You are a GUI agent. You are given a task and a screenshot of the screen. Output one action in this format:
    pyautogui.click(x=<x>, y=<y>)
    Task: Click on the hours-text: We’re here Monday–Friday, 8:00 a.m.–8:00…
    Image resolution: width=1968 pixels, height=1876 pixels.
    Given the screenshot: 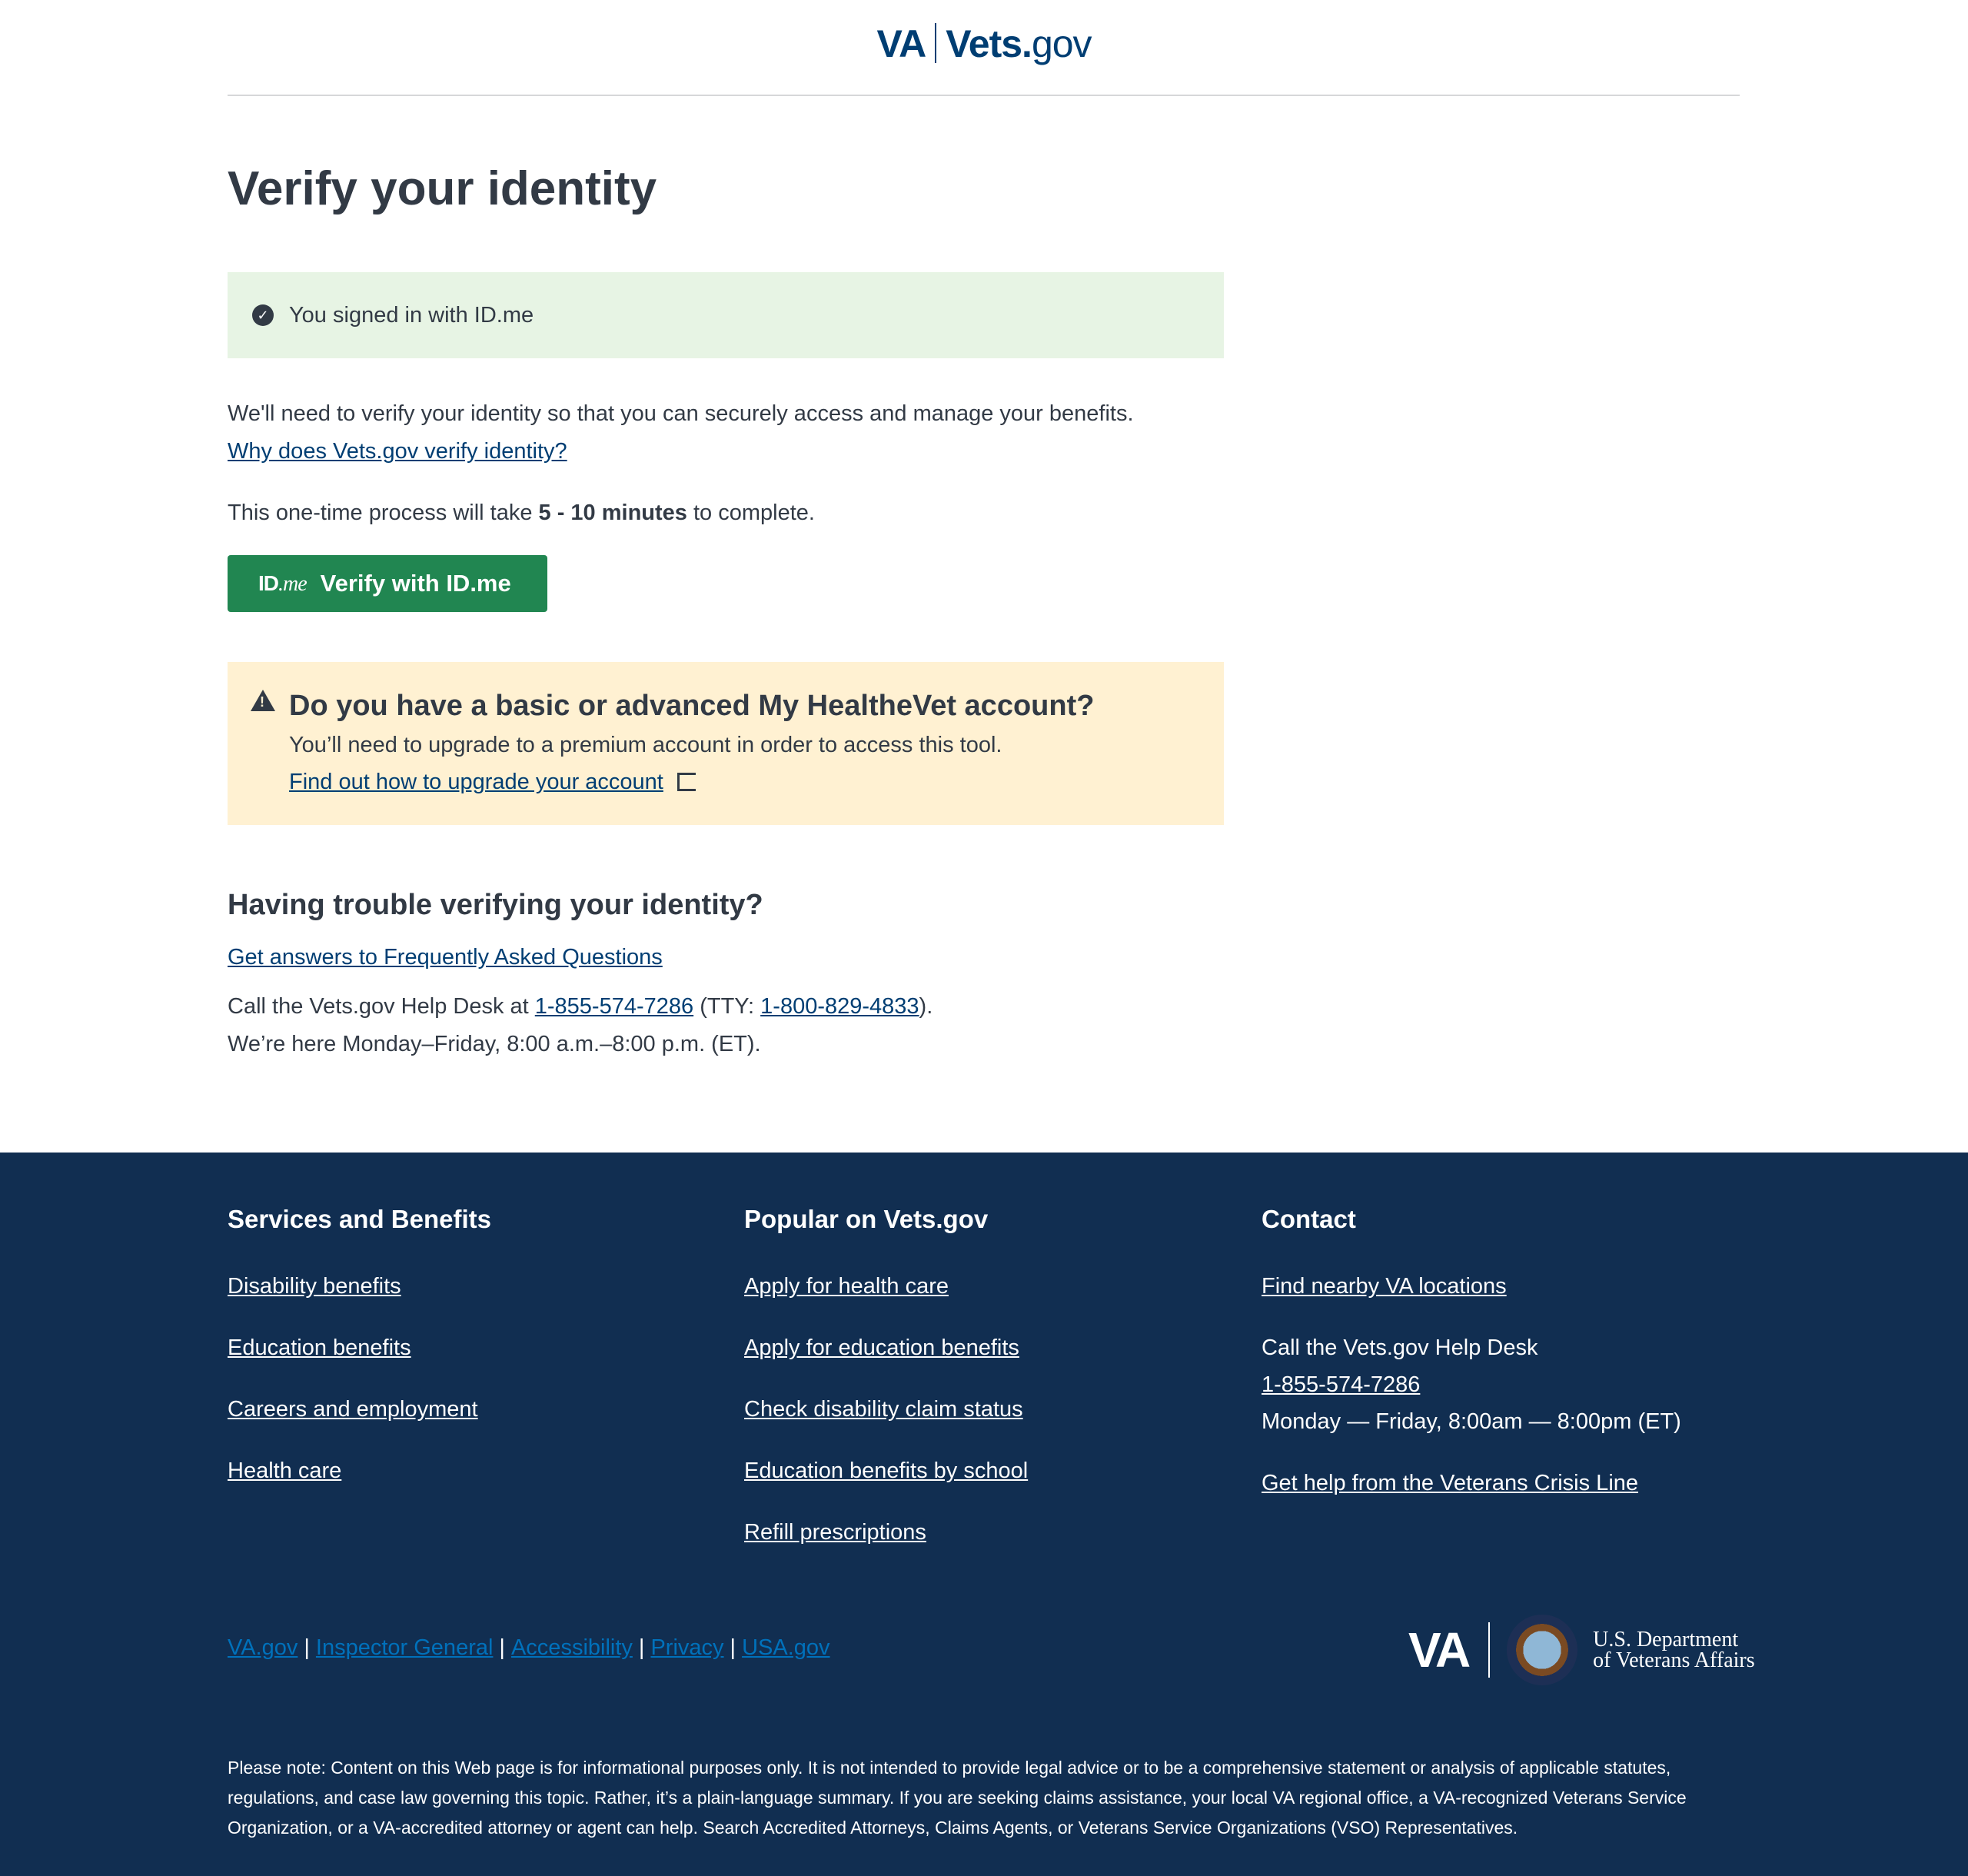 What is the action you would take?
    pyautogui.click(x=494, y=1044)
    